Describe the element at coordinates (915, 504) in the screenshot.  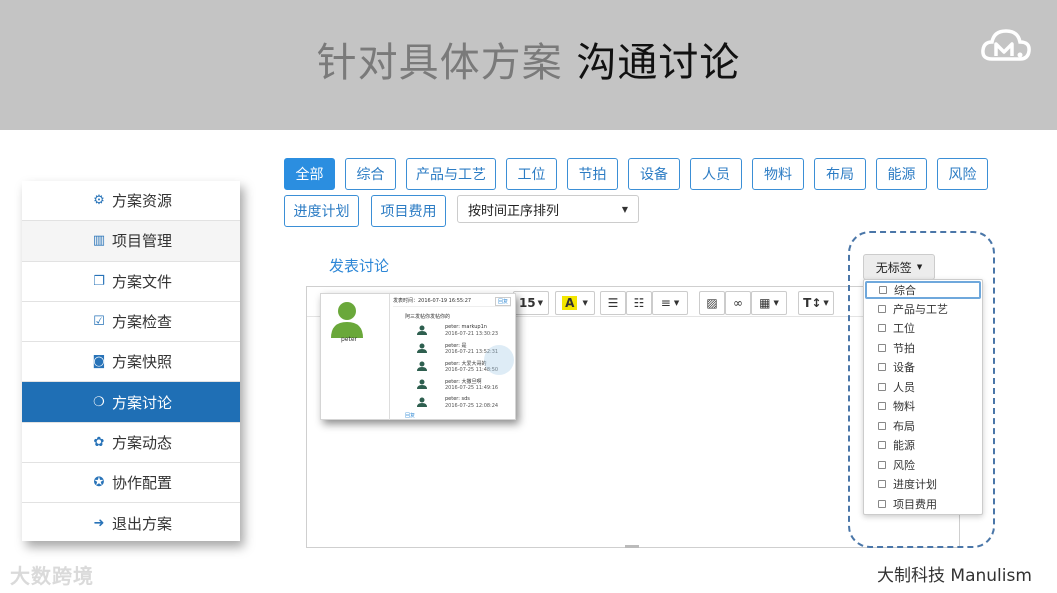
I see `option-label: 项目费用` at that location.